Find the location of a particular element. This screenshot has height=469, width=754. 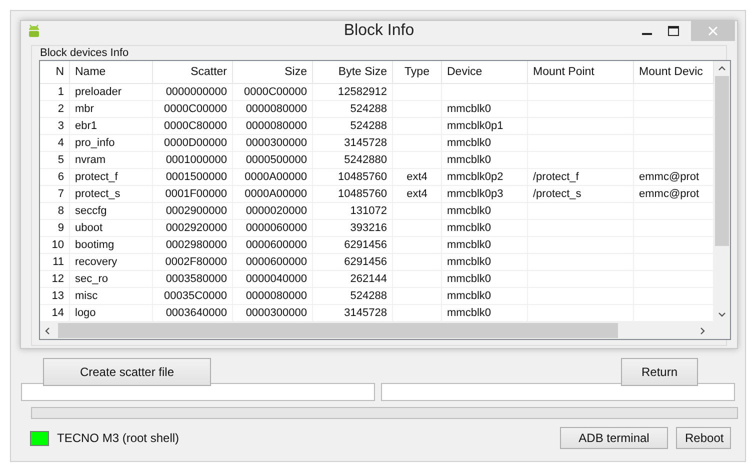

column-header: N is located at coordinates (55, 72).